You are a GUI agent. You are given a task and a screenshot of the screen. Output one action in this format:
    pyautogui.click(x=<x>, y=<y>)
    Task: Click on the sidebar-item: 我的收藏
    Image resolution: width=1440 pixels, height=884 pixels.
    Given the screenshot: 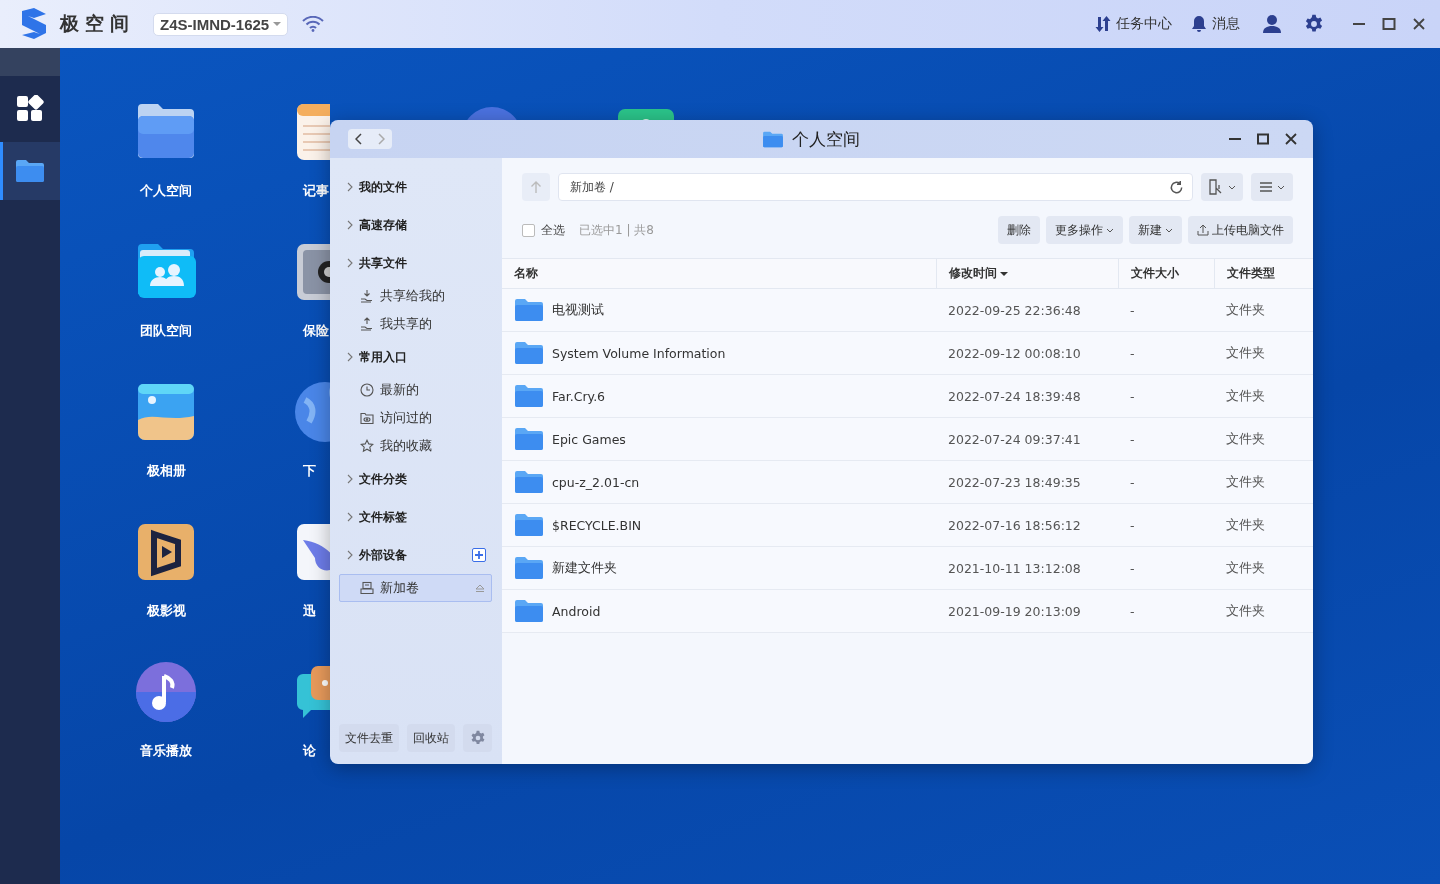 What is the action you would take?
    pyautogui.click(x=415, y=446)
    